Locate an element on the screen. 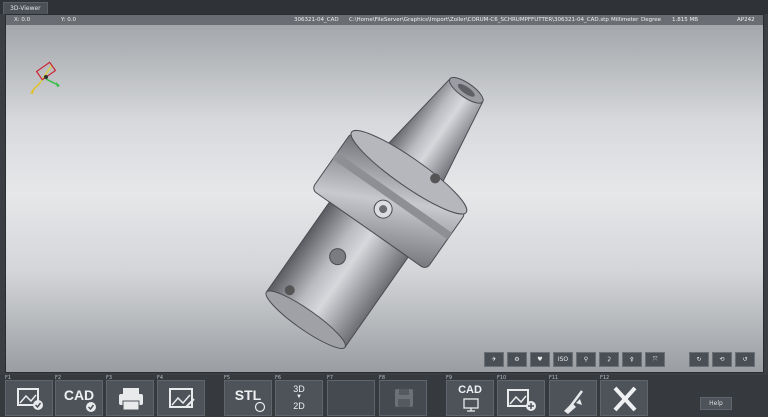 The image size is (768, 417). tab-strip: 3D-Viewer is located at coordinates (384, 7).